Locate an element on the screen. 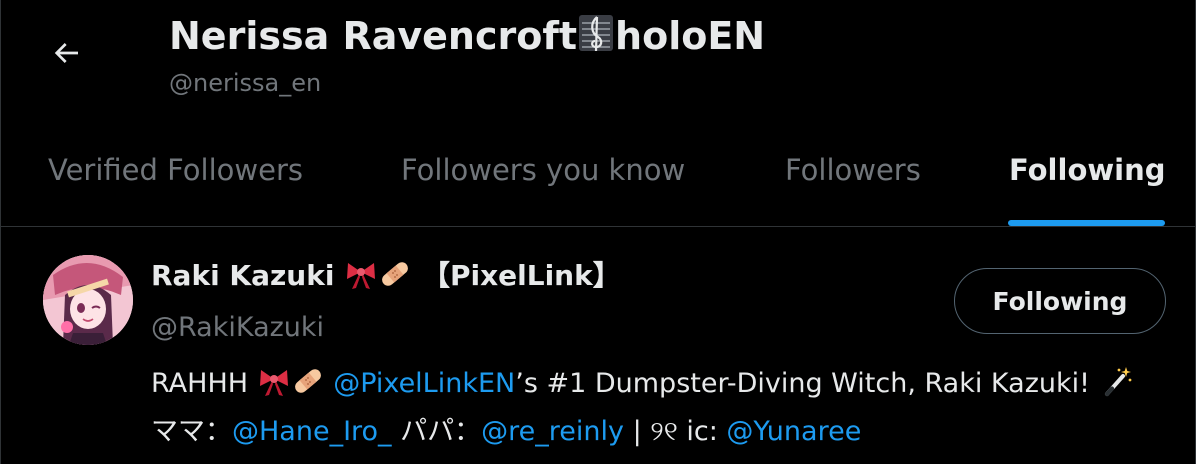  user-handle: @RakiKazuki is located at coordinates (237, 328).